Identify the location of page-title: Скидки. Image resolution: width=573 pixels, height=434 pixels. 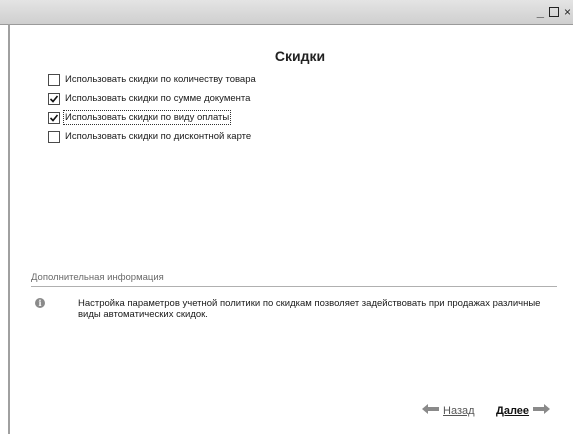
(300, 56).